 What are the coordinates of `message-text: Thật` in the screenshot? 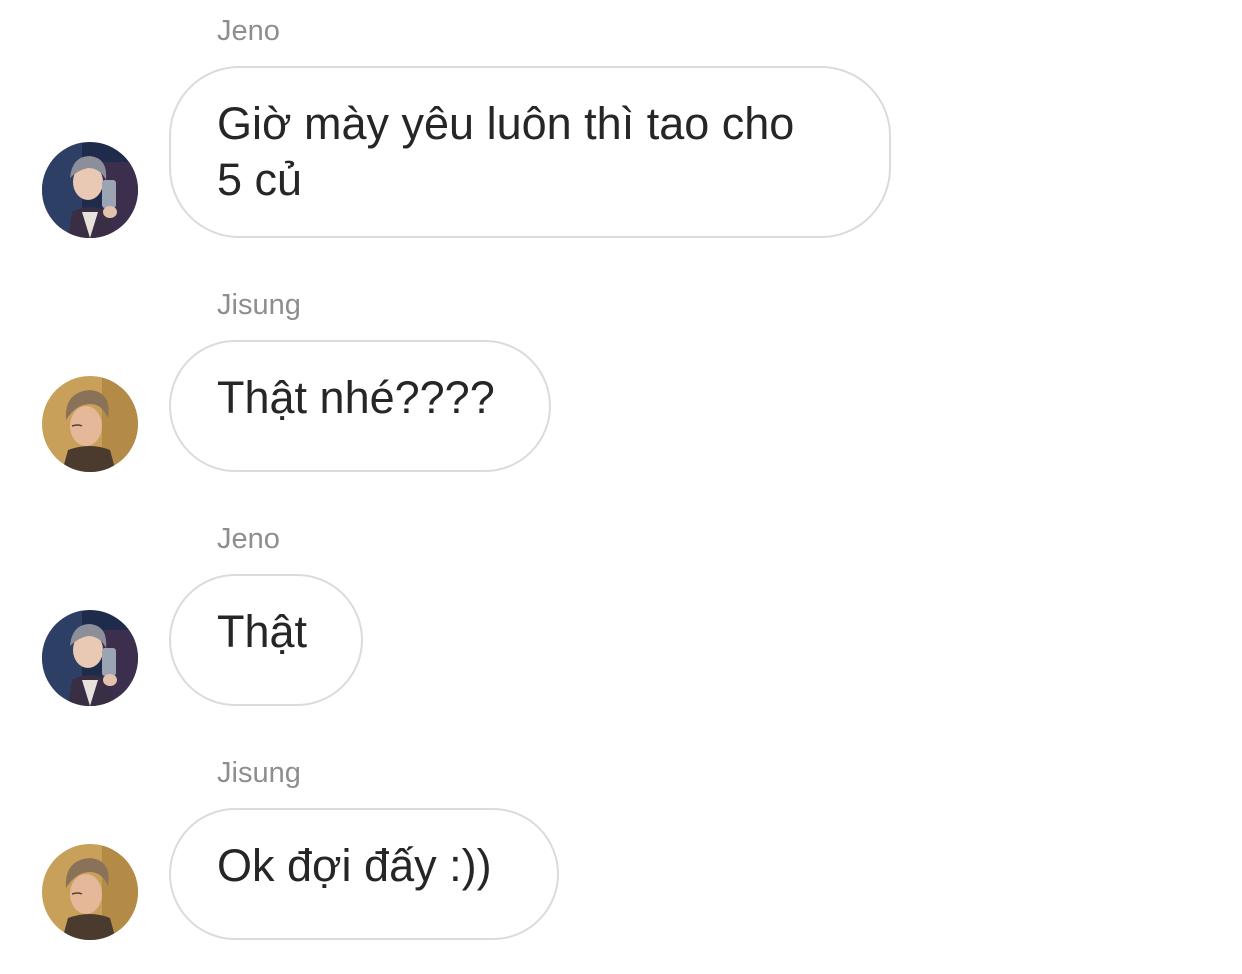 It's located at (262, 631).